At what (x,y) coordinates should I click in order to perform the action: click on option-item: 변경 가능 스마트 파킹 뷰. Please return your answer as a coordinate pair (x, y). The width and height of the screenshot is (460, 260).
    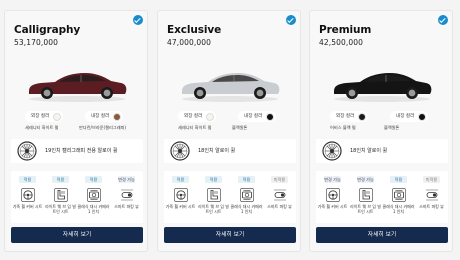
    Looking at the image, I should click on (126, 197).